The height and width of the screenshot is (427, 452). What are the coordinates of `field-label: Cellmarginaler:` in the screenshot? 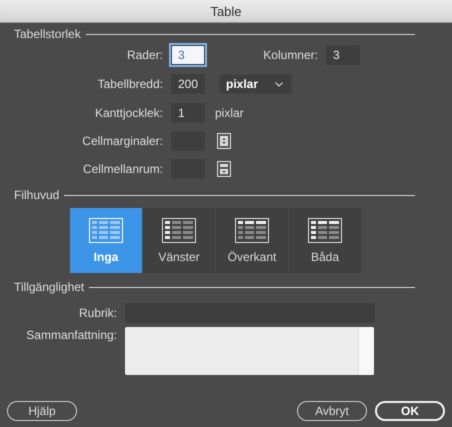 It's located at (122, 141).